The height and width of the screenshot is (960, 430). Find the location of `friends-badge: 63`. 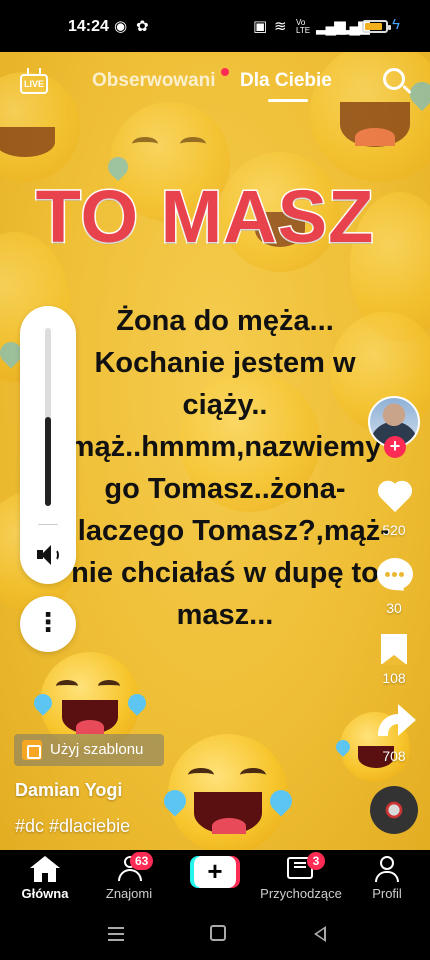

friends-badge: 63 is located at coordinates (142, 861).